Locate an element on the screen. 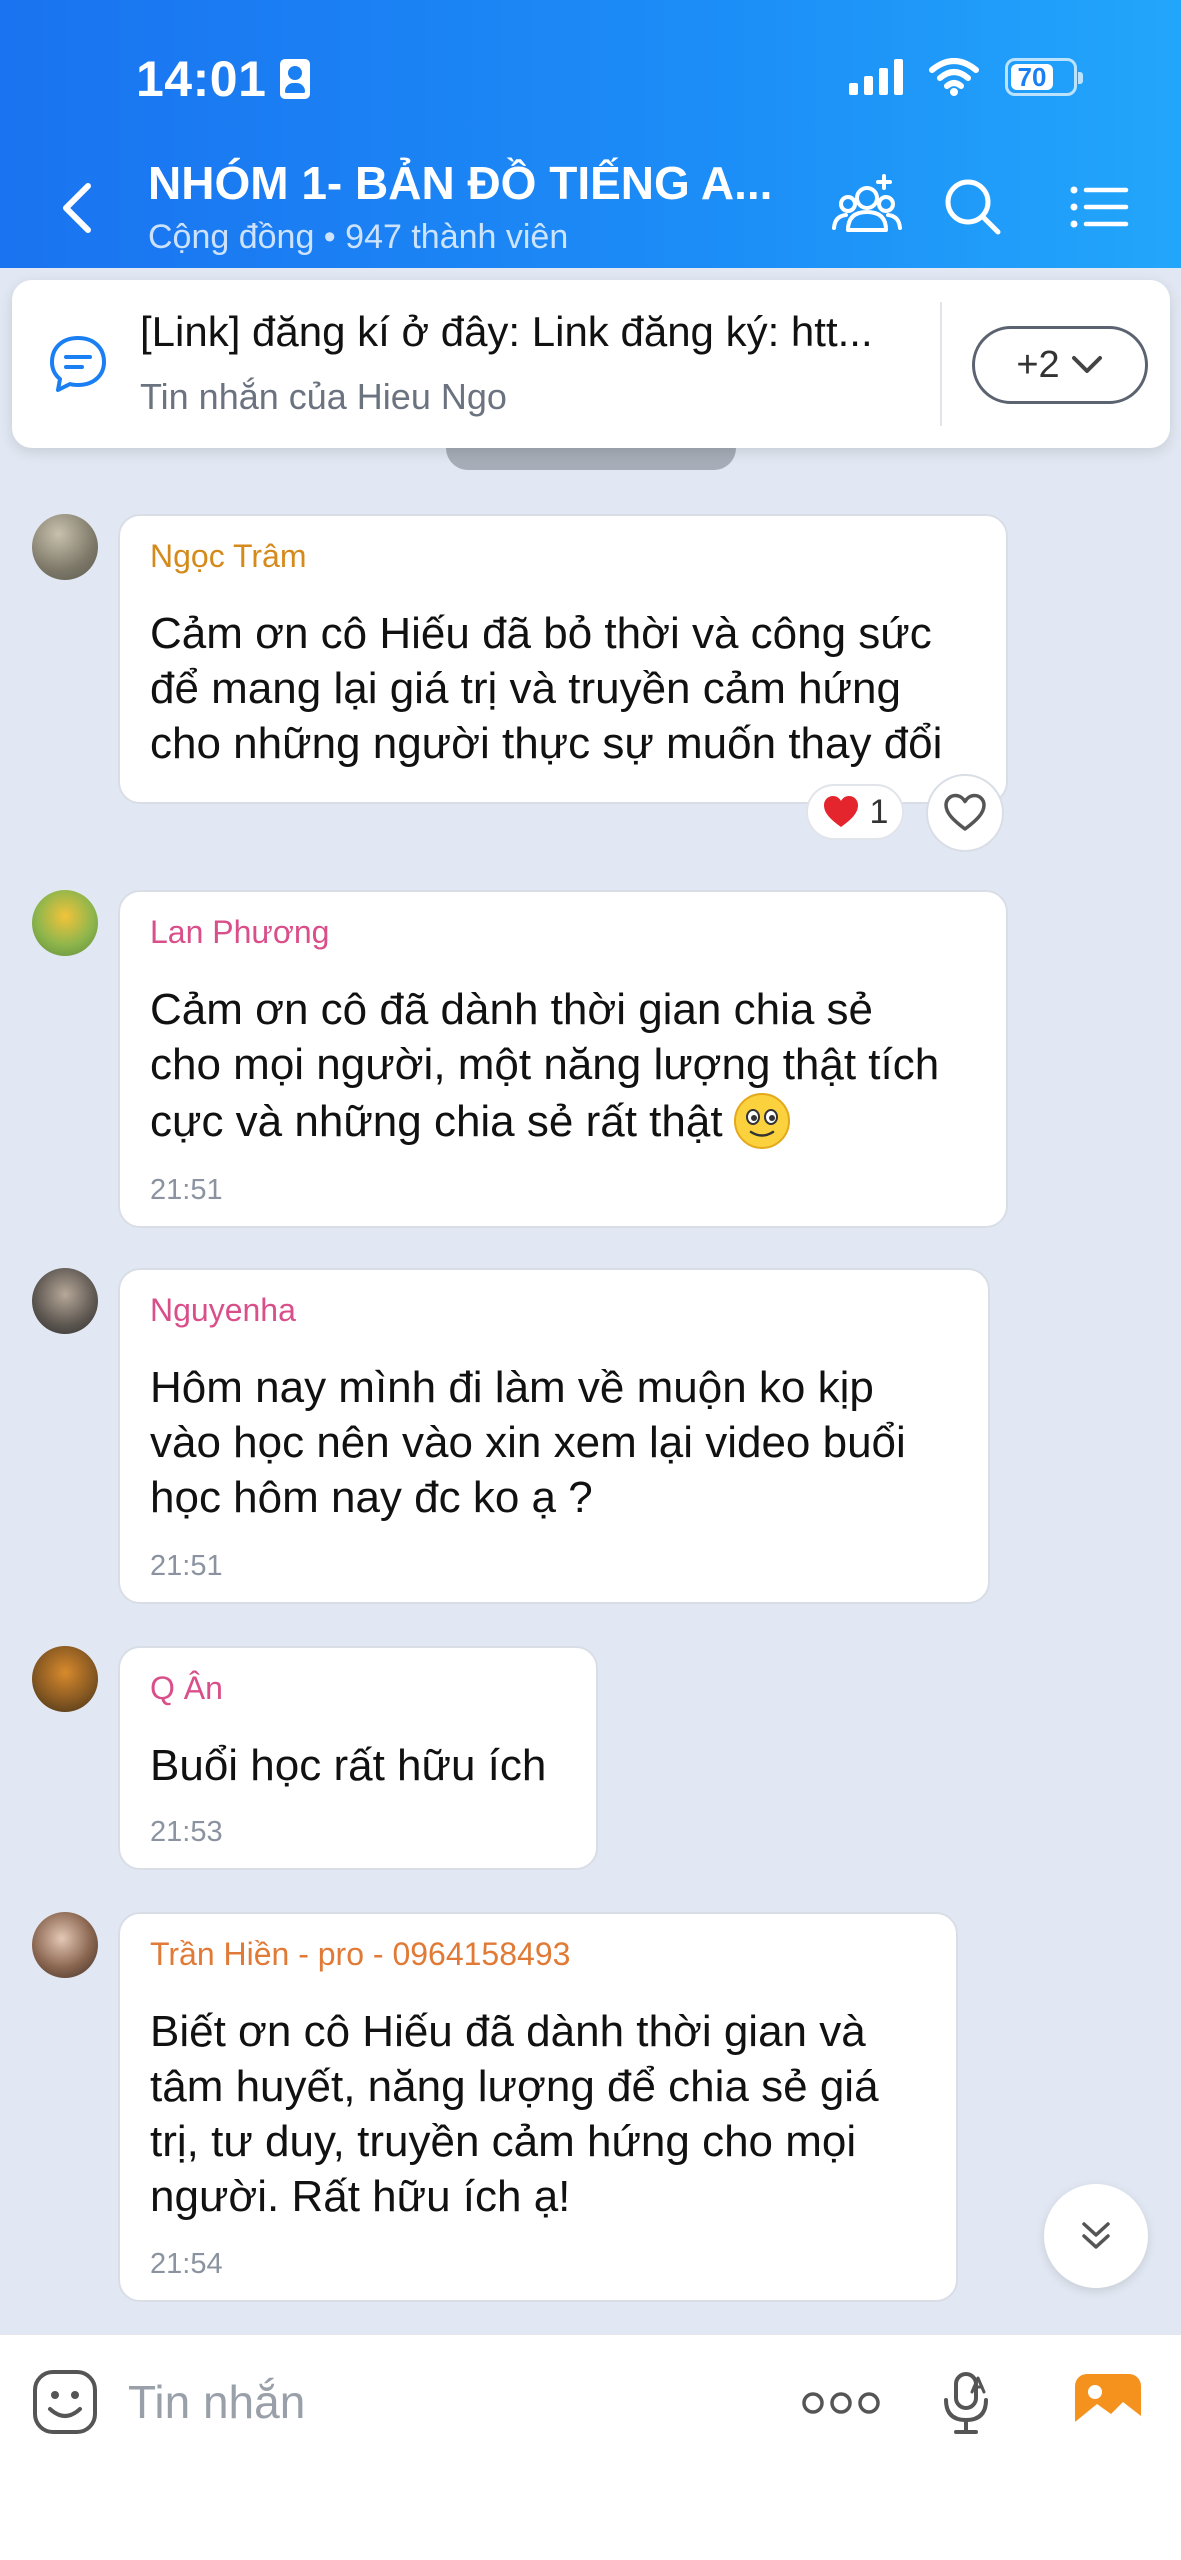 This screenshot has width=1181, height=2560. add-member-icon is located at coordinates (867, 207).